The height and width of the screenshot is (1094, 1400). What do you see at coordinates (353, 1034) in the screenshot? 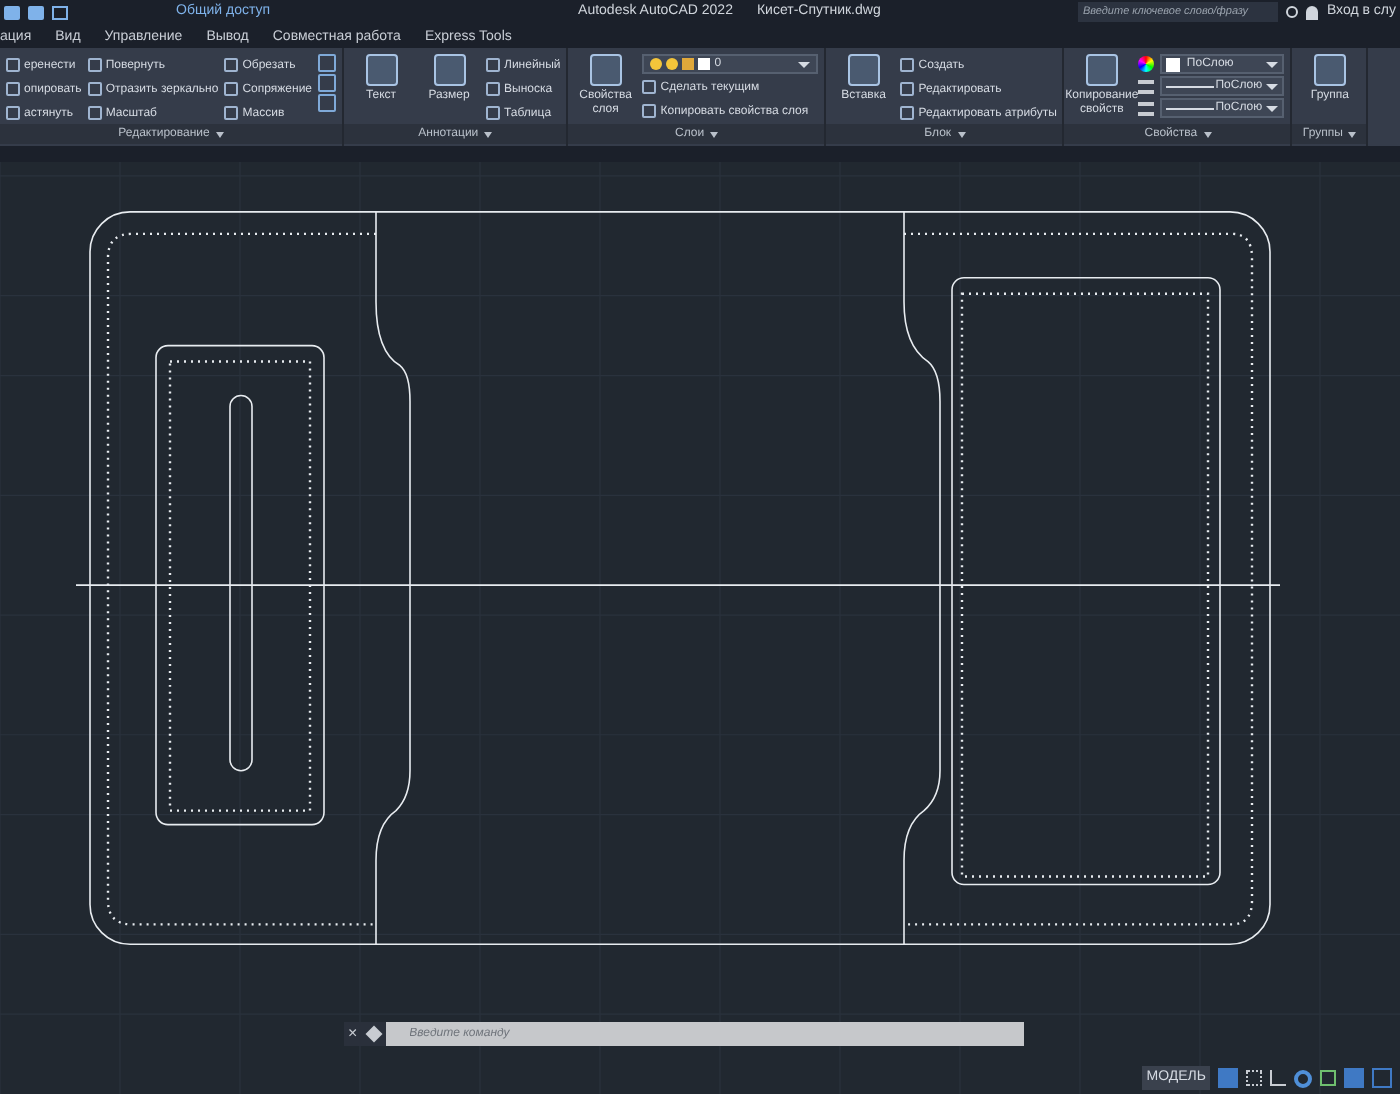
I see `close-icon: ×` at bounding box center [353, 1034].